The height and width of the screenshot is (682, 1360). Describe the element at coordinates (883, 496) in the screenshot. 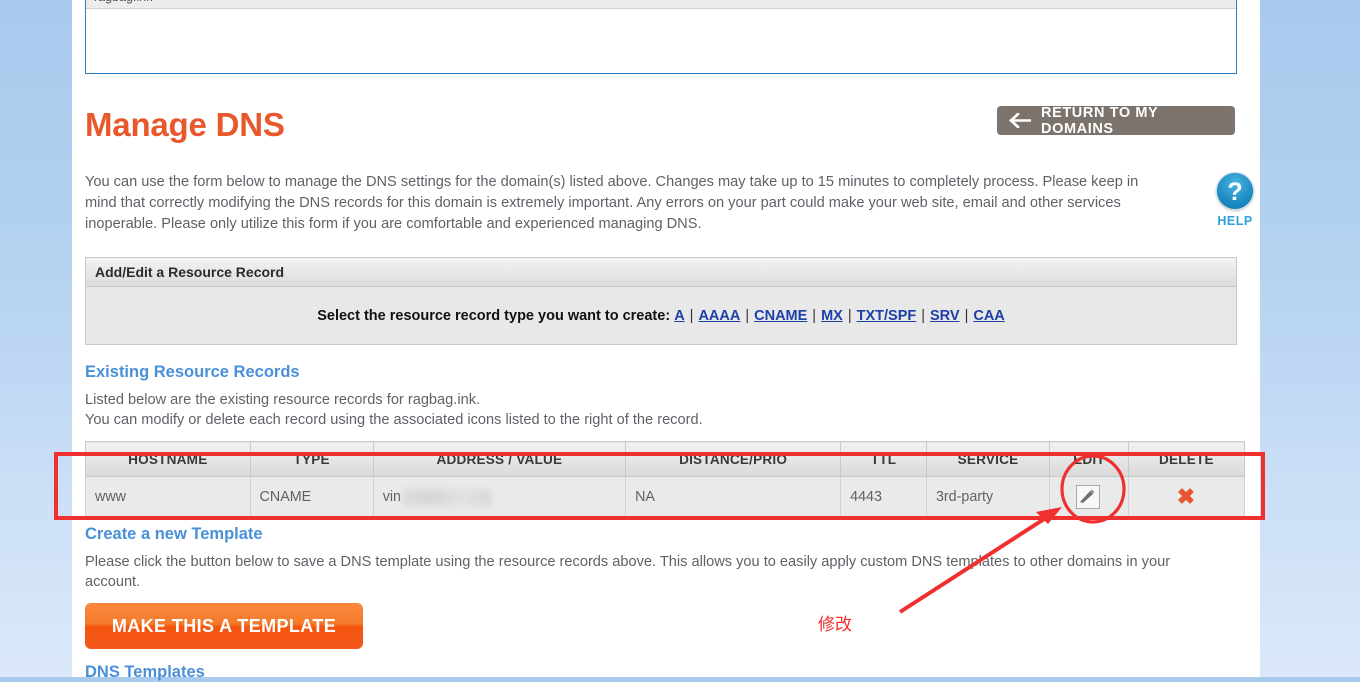

I see `cell-ttl: 4443` at that location.